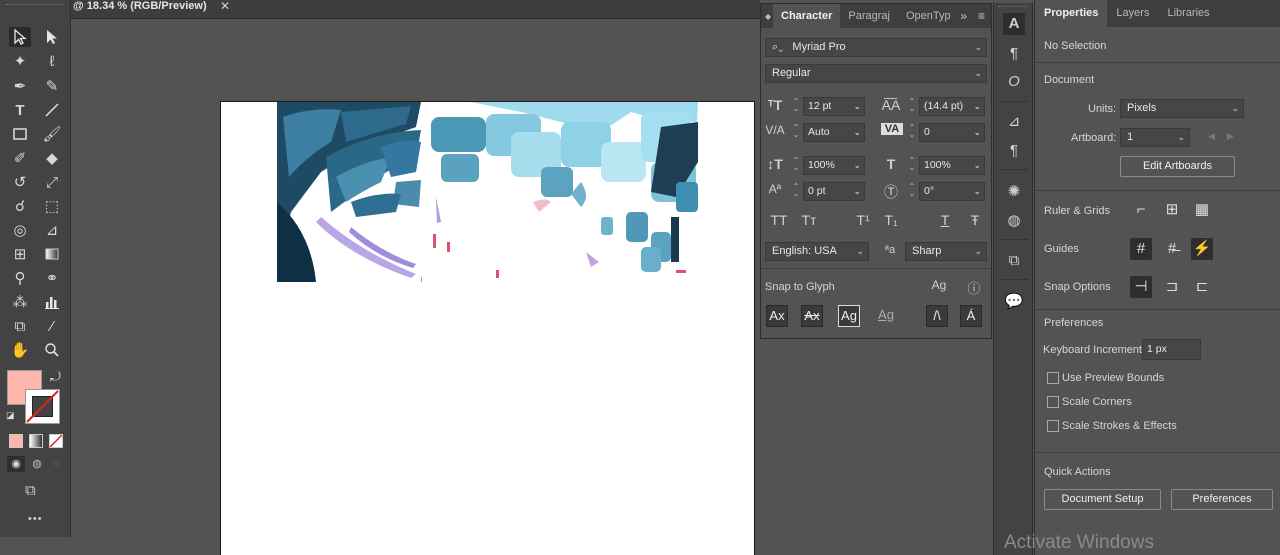 This screenshot has height=555, width=1280. What do you see at coordinates (1014, 122) in the screenshot?
I see `character-styles-icon: ⊿` at bounding box center [1014, 122].